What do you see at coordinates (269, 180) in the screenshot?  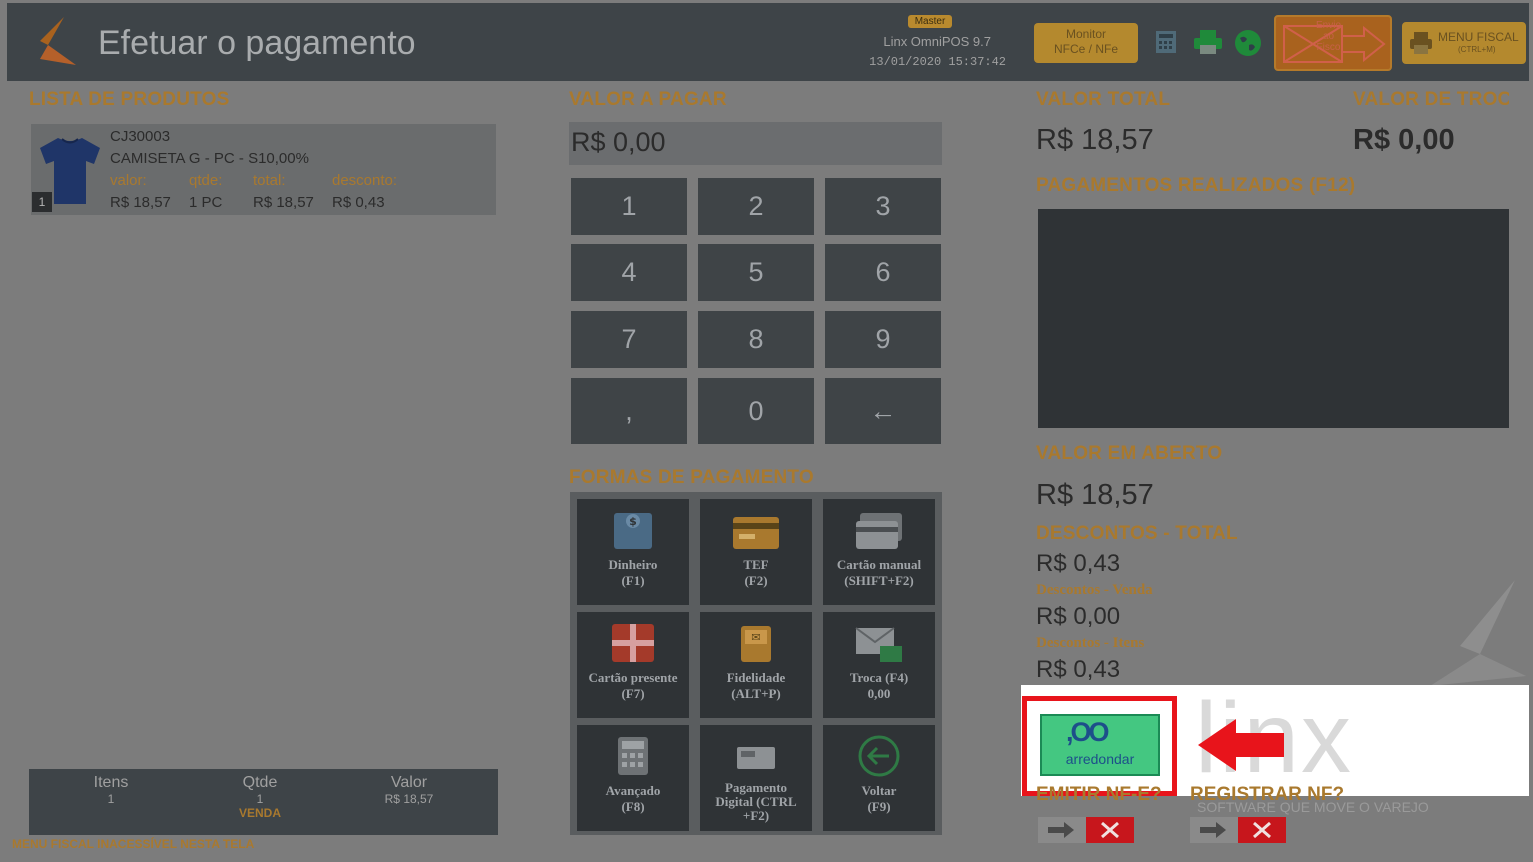 I see `product-total-label: total:` at bounding box center [269, 180].